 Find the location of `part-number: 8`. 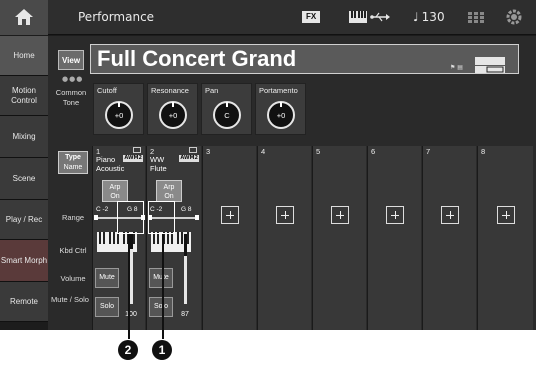

part-number: 8 is located at coordinates (483, 151).